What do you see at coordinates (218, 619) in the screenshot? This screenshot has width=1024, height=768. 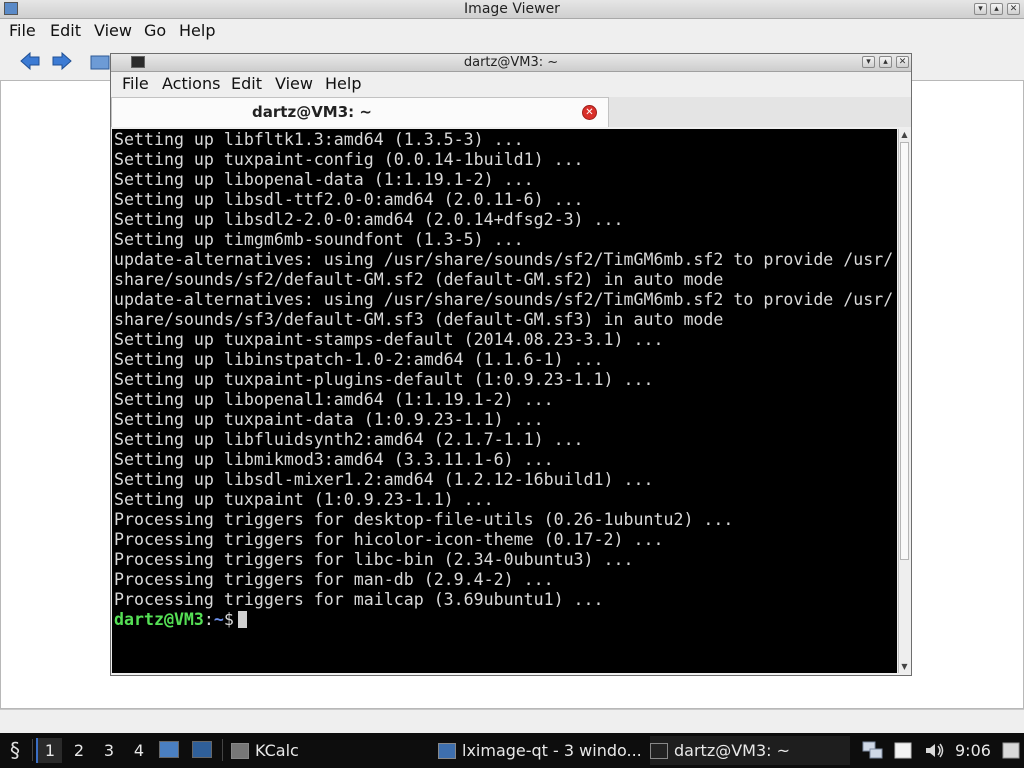 I see `prompt-path: ~` at bounding box center [218, 619].